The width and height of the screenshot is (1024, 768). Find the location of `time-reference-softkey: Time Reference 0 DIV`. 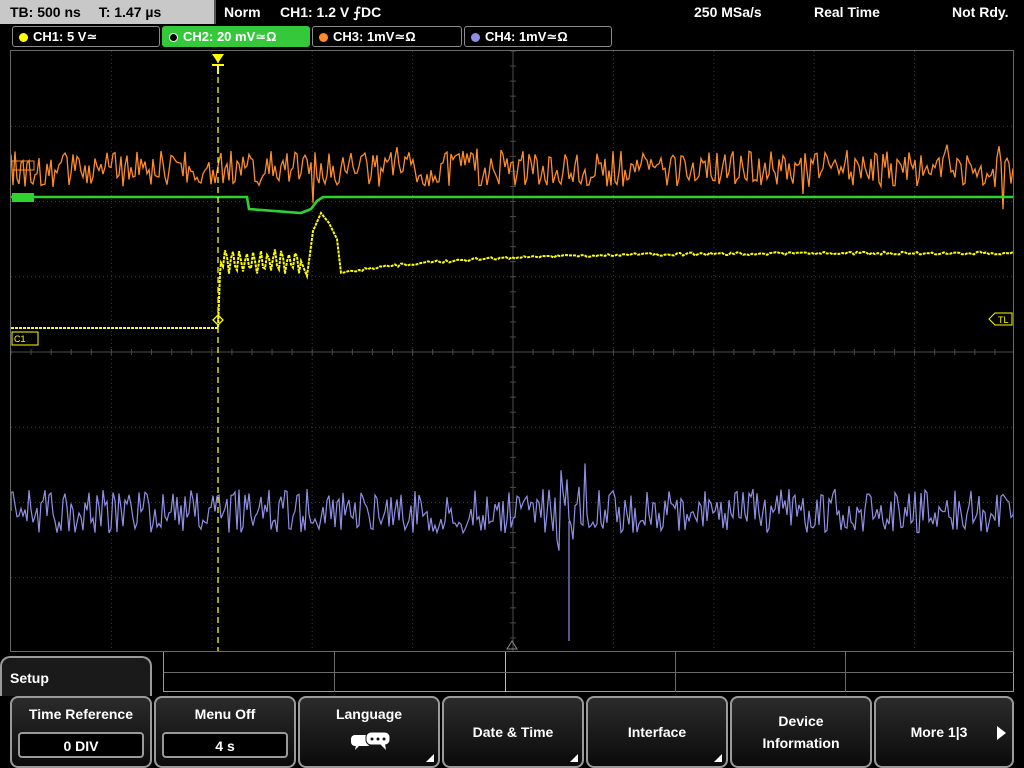

time-reference-softkey: Time Reference 0 DIV is located at coordinates (81, 732).